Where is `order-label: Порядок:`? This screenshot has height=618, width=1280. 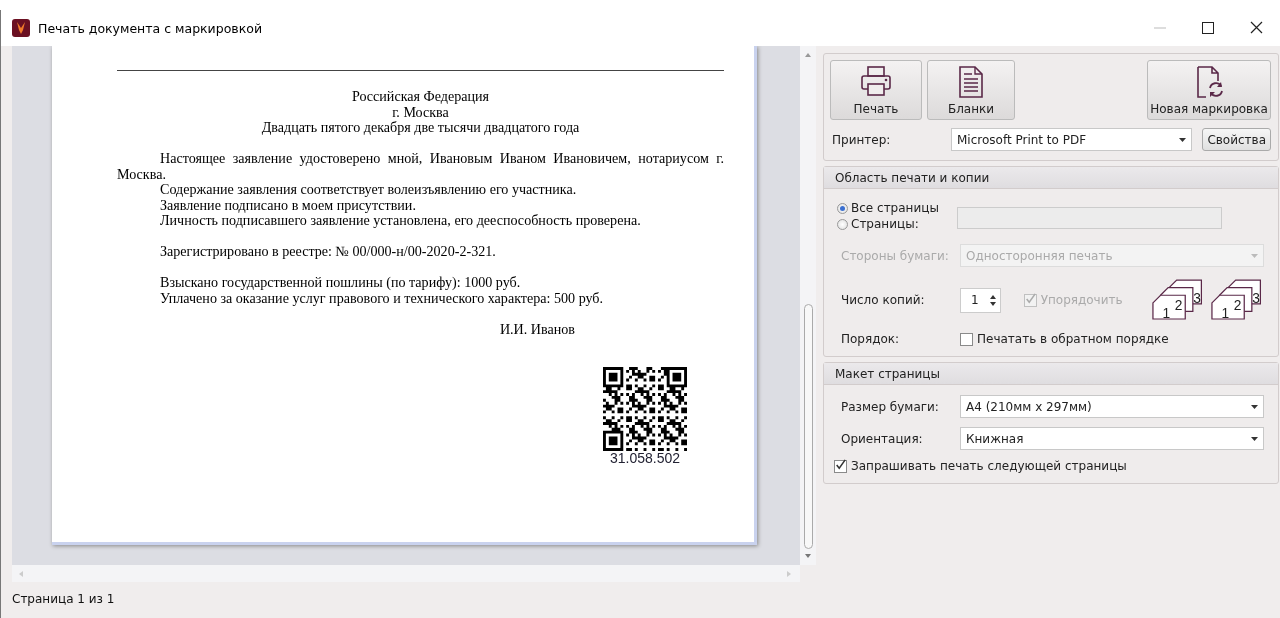 order-label: Порядок: is located at coordinates (870, 339).